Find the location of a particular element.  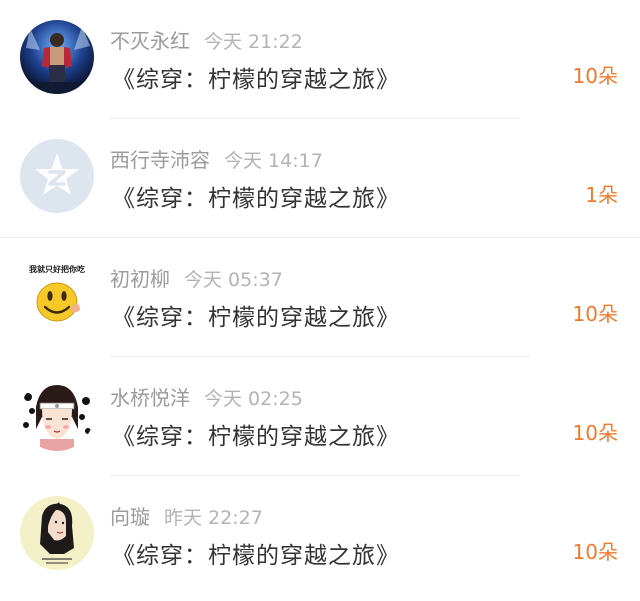

user-line: 向璇 昨天 22:27 is located at coordinates (186, 517).